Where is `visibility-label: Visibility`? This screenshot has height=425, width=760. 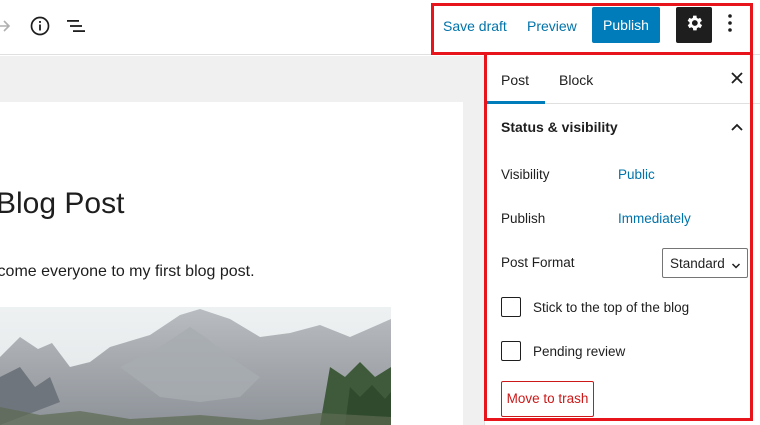
visibility-label: Visibility is located at coordinates (525, 174).